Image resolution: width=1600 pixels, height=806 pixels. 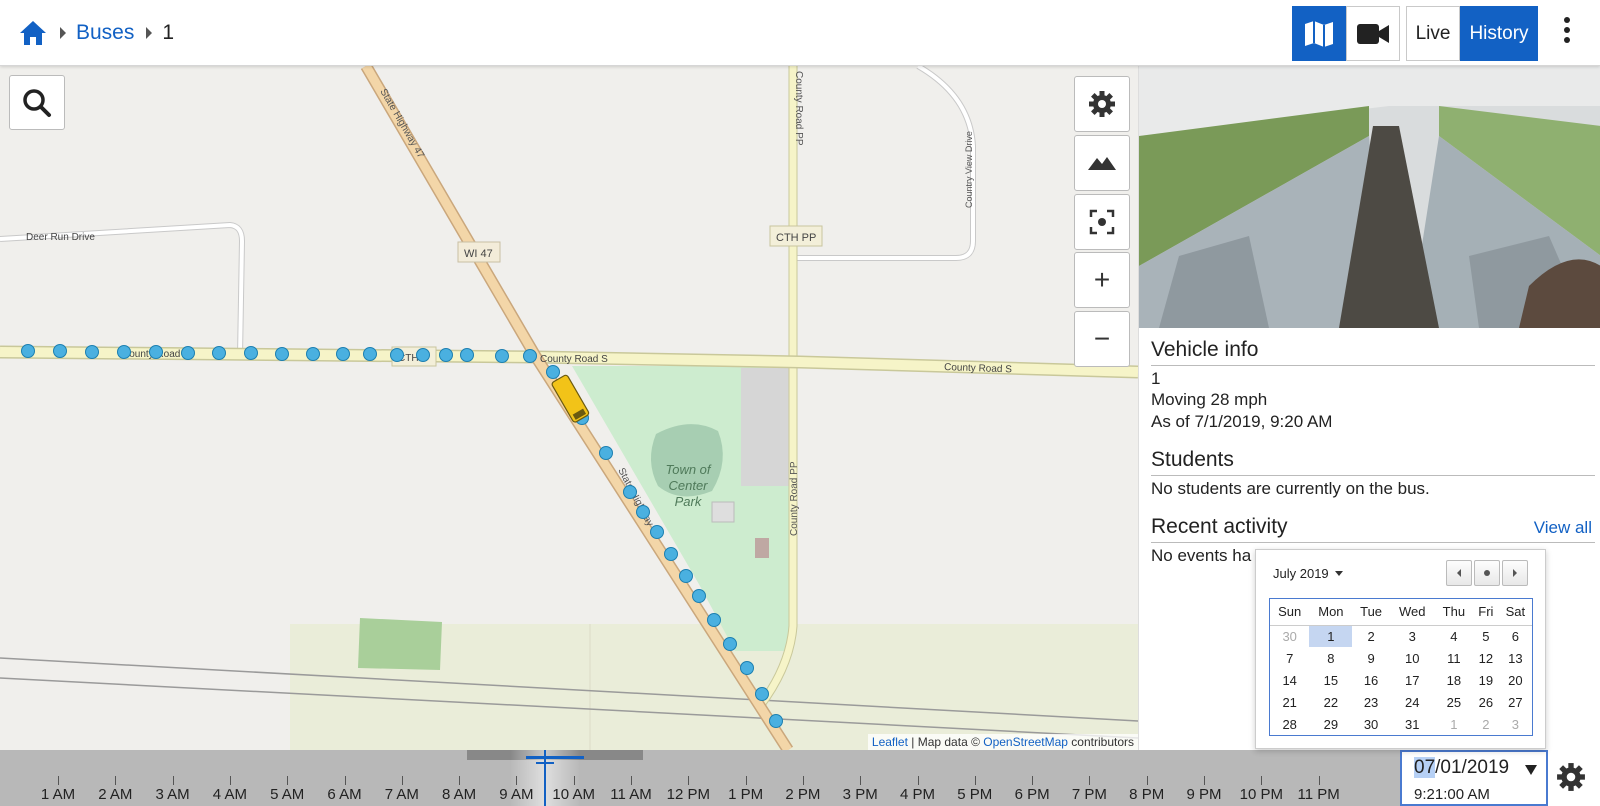 I want to click on time-field: 9:21:00 AM, so click(x=1452, y=794).